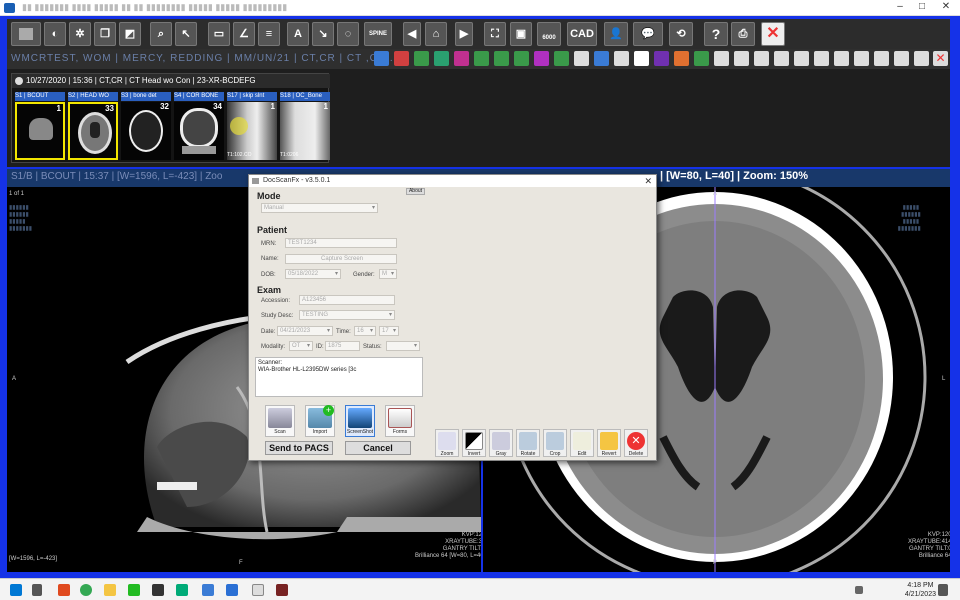 The width and height of the screenshot is (960, 600). I want to click on gender-select: M, so click(388, 274).